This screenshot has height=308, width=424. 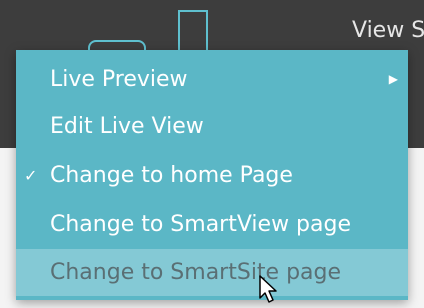 I want to click on menu-item-edit-live-view: Edit Live View, so click(x=212, y=126).